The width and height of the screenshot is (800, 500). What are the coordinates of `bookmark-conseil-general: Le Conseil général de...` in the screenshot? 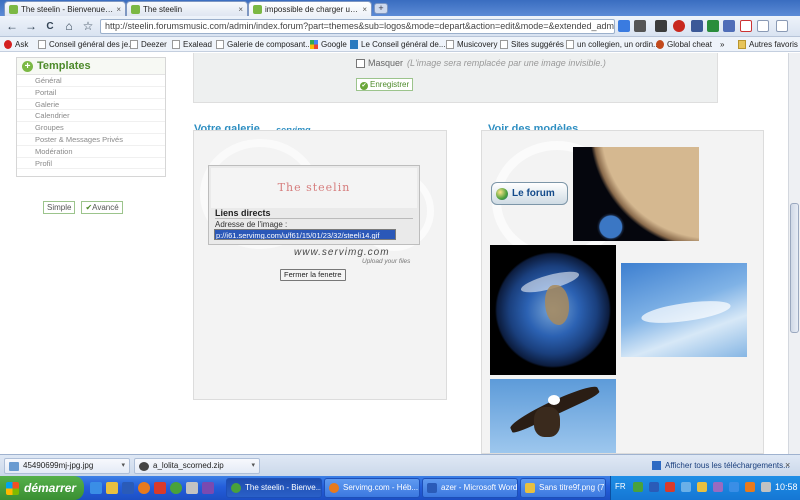 It's located at (398, 44).